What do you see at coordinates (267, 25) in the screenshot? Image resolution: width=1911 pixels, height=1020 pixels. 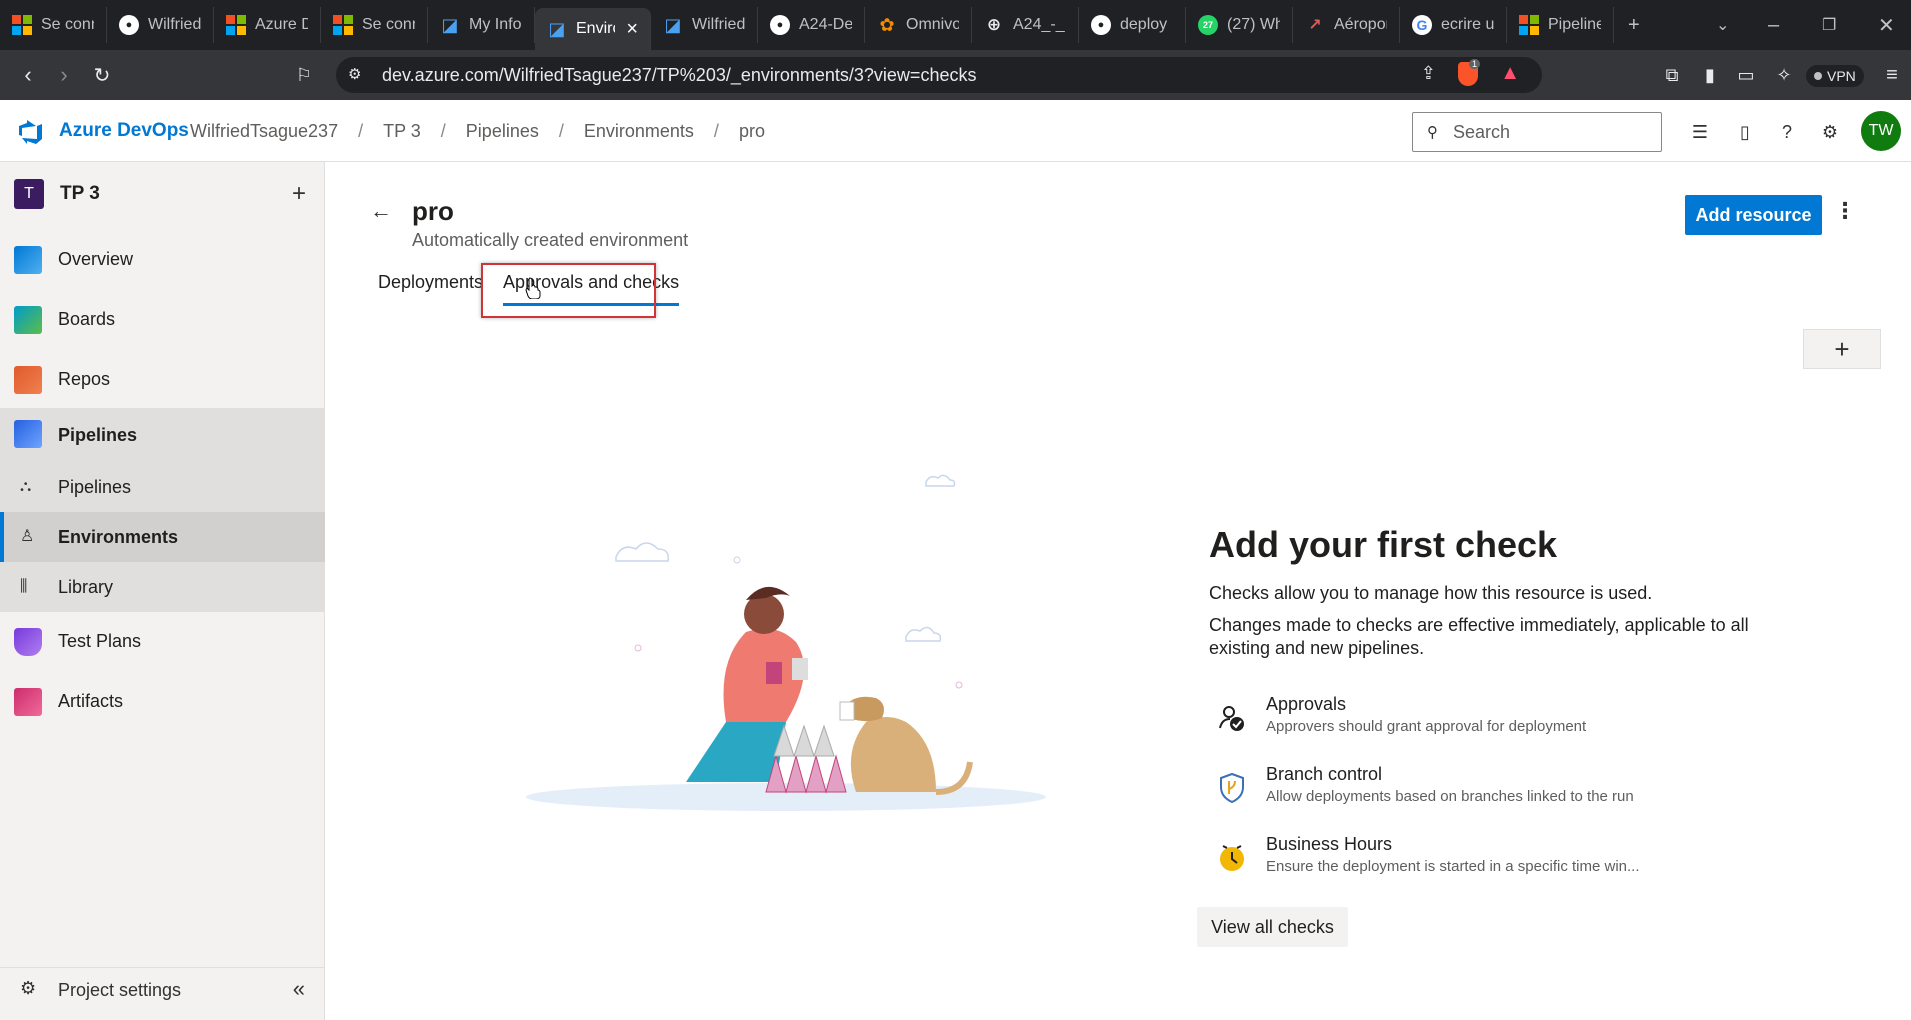 I see `browser-tab: Azure DevOps` at bounding box center [267, 25].